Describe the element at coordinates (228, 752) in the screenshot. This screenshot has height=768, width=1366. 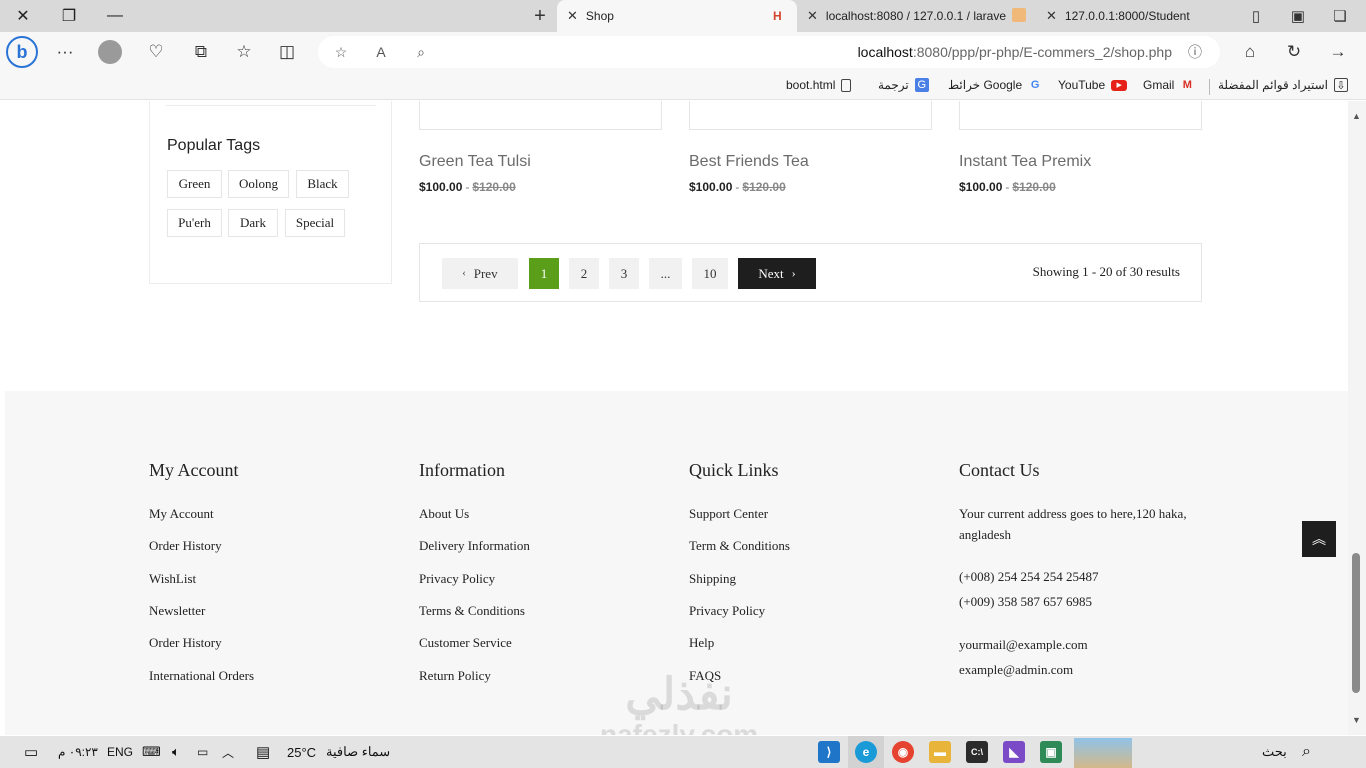
I see `chevron-up-icon: ︿` at that location.